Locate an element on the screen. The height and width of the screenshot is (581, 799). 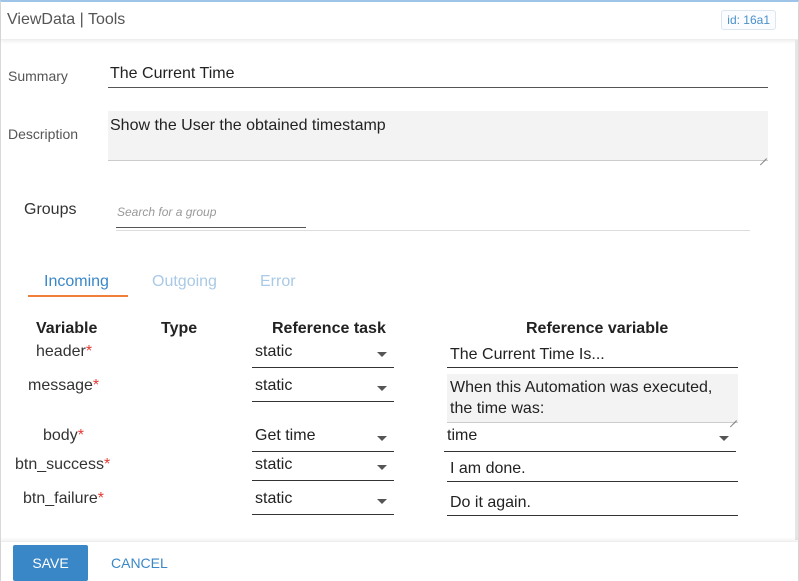
cancel-button: CANCEL is located at coordinates (139, 563).